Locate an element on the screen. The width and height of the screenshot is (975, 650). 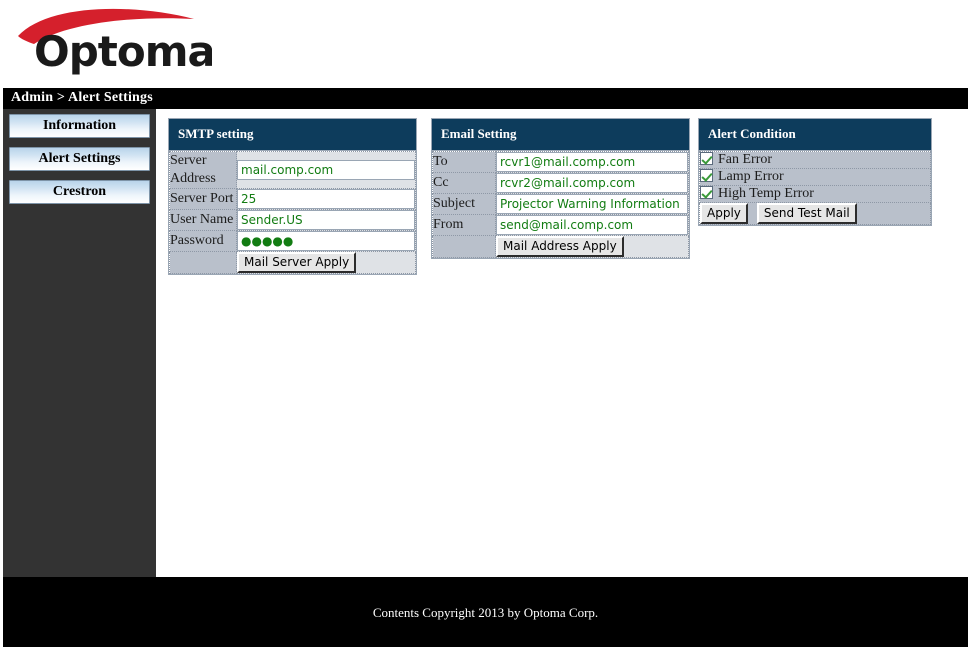
table-row: Cc is located at coordinates (560, 183).